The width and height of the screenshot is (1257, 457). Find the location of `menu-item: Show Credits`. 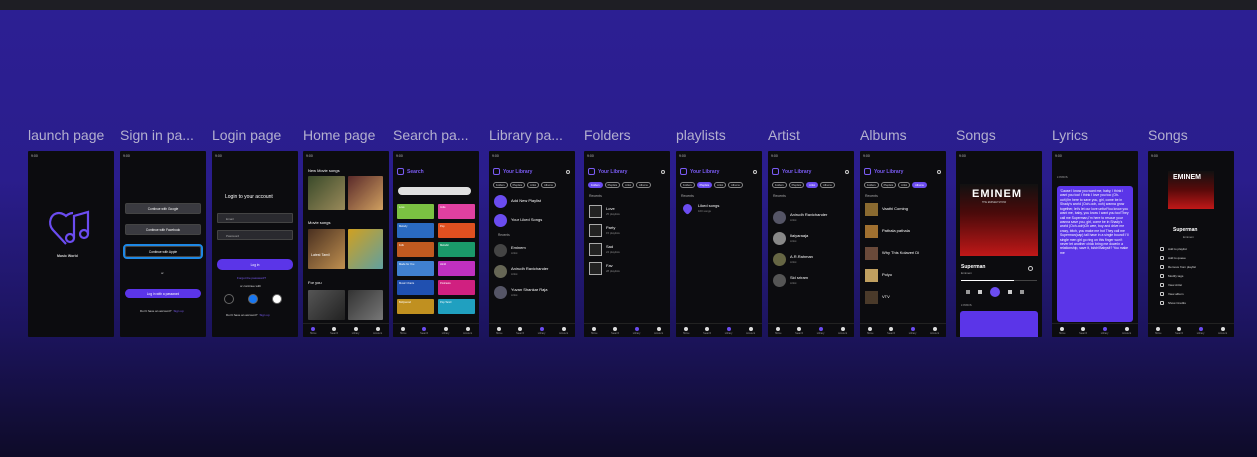

menu-item: Show Credits is located at coordinates (1178, 303).